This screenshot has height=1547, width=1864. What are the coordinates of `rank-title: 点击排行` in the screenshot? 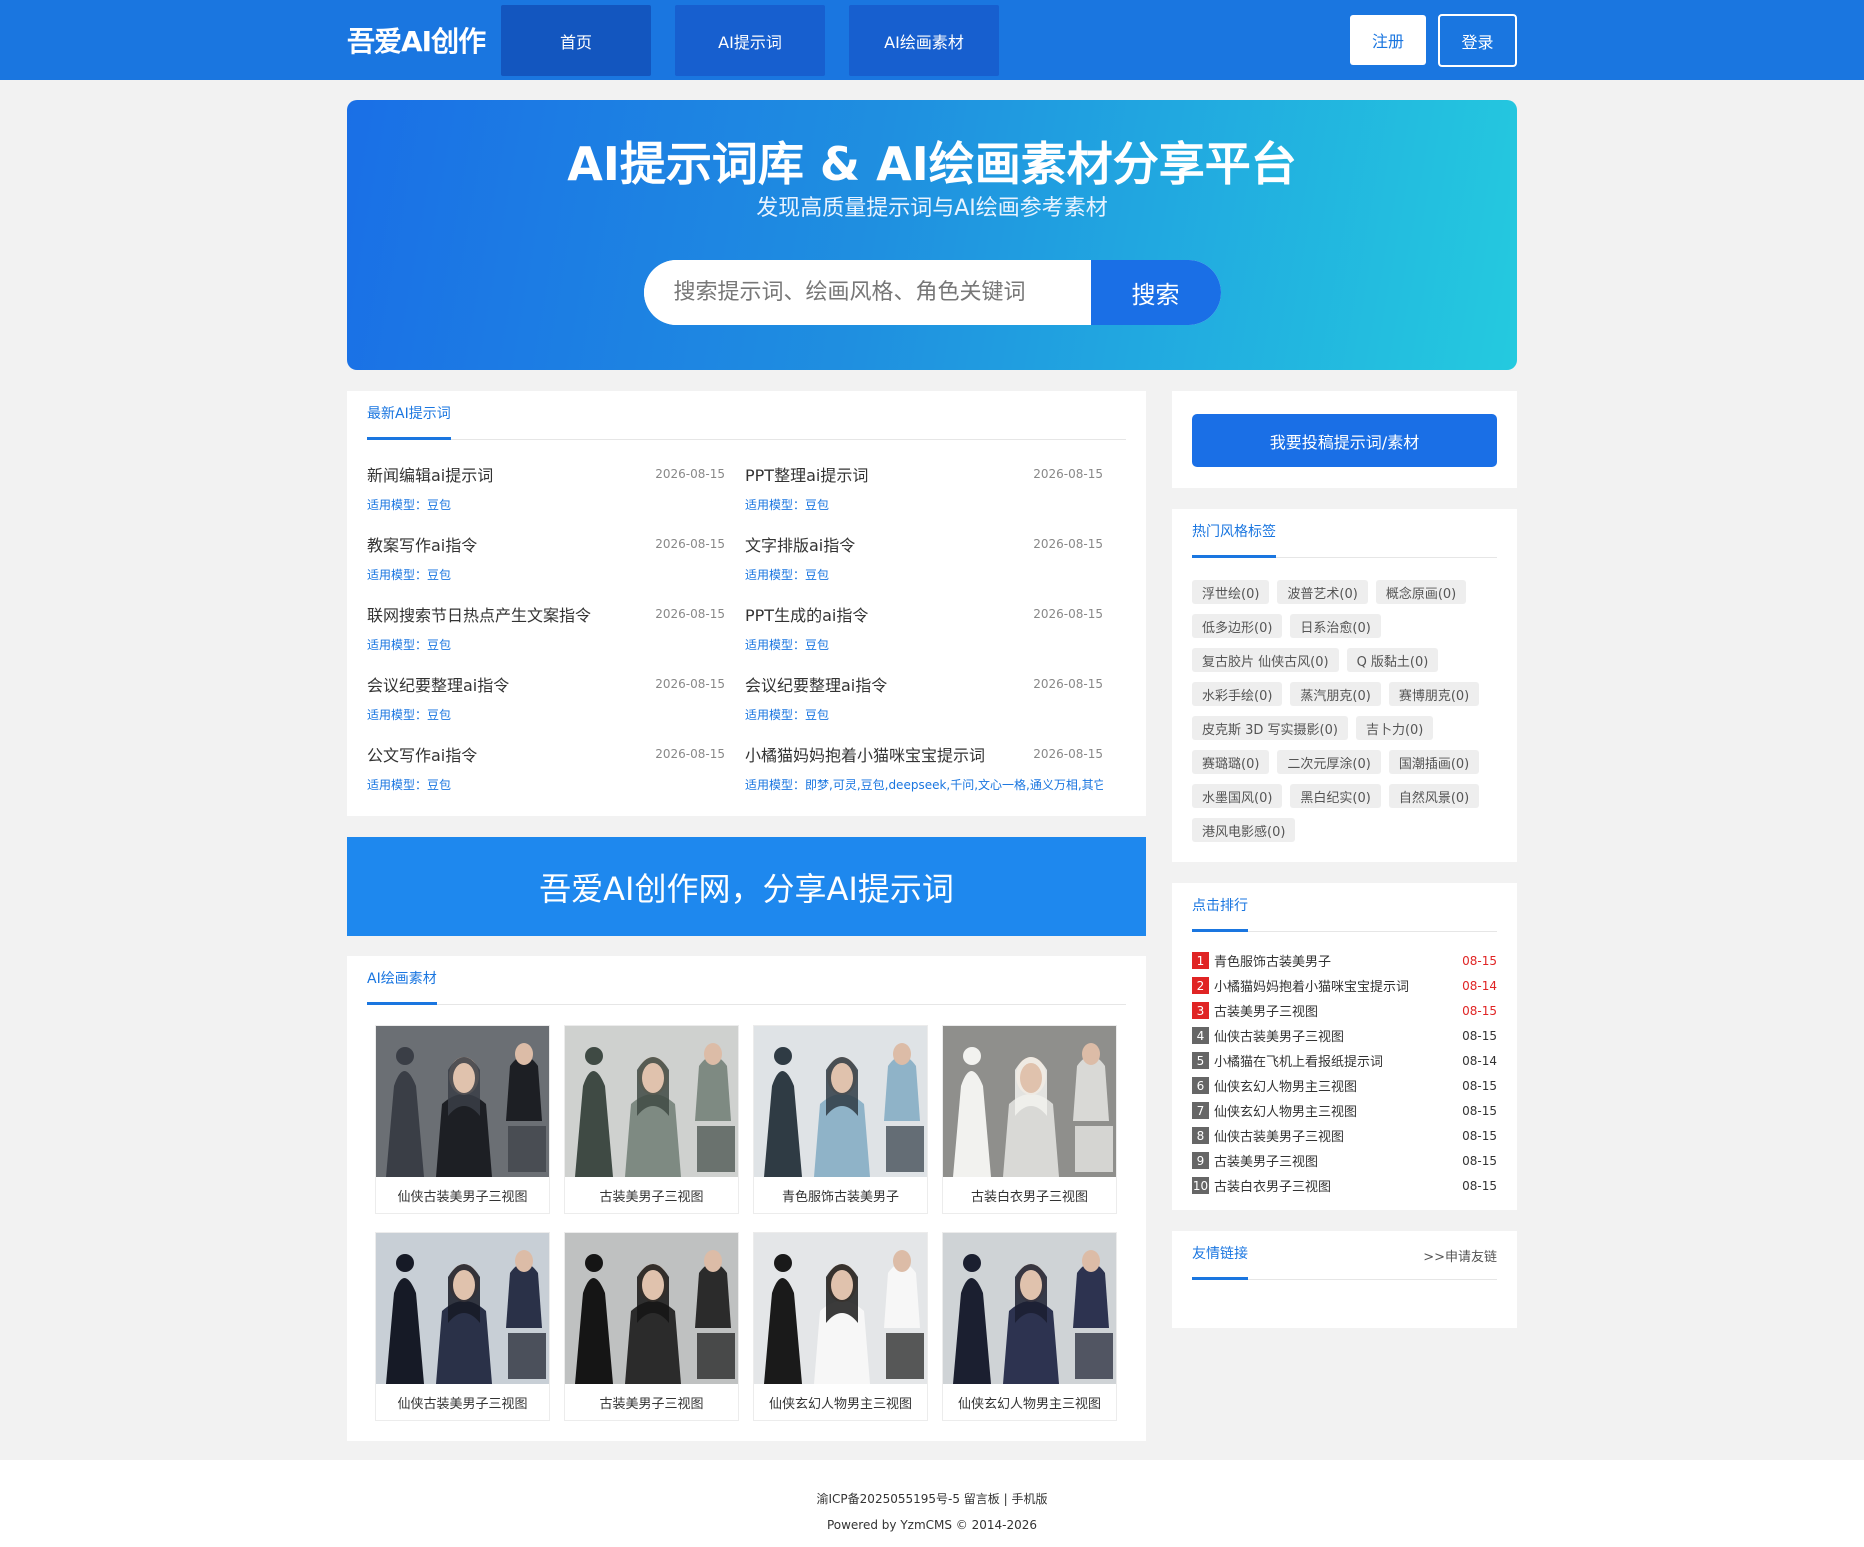 It's located at (1220, 913).